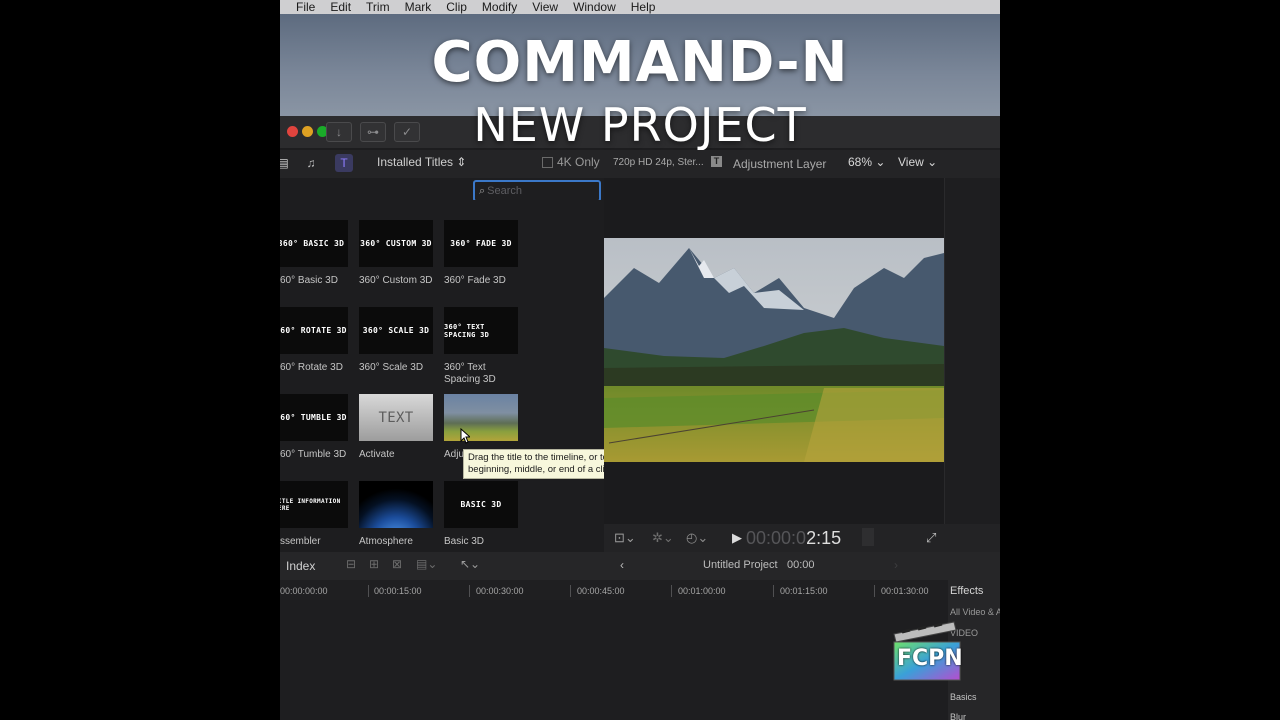 Image resolution: width=1280 pixels, height=720 pixels. Describe the element at coordinates (377, 454) in the screenshot. I see `title-label: Activate` at that location.